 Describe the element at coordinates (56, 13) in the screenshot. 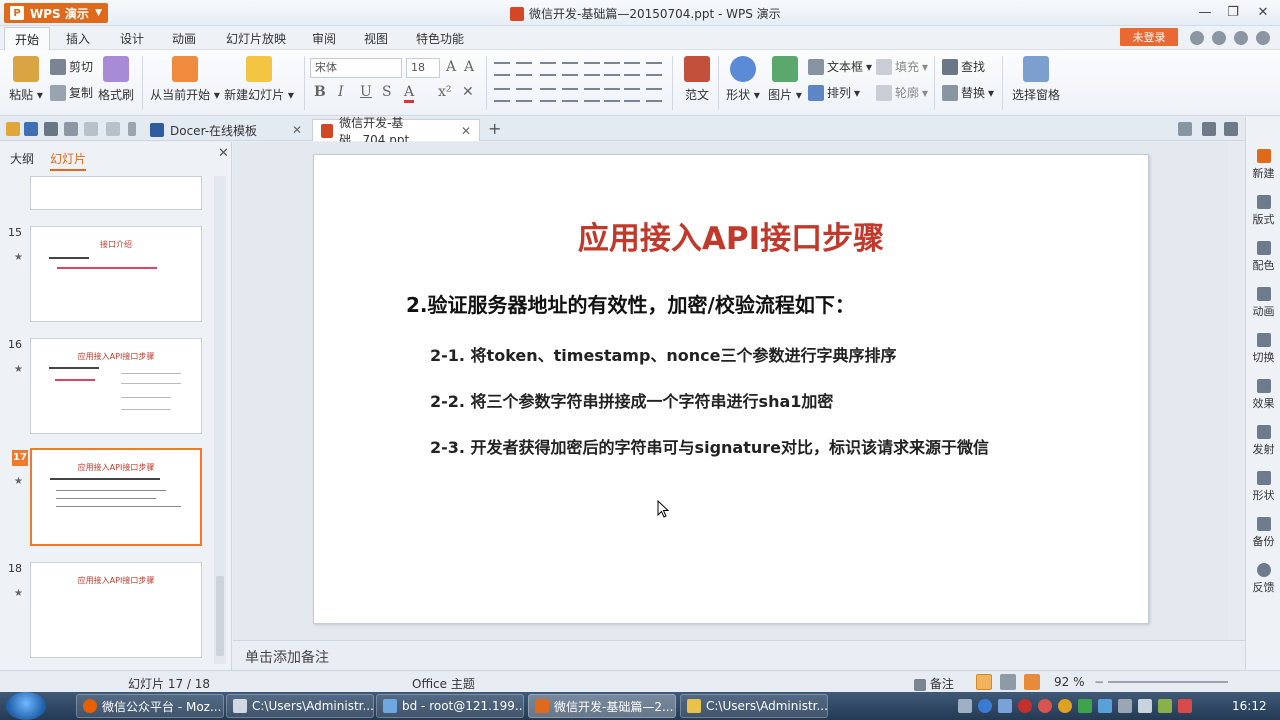

I see `app-menu-button: P WPS 演示 ▼` at that location.